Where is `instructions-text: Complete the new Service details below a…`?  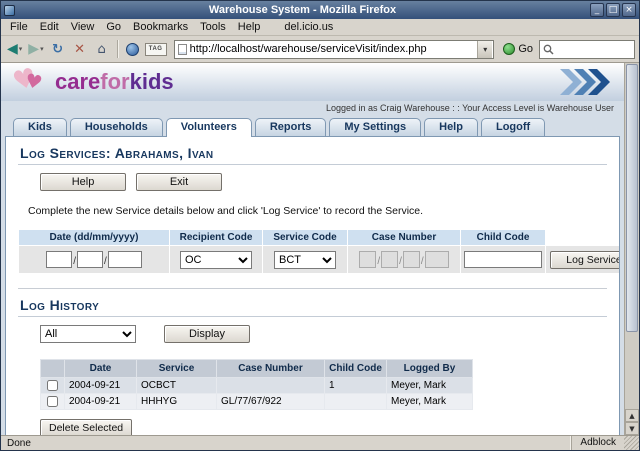
instructions-text: Complete the new Service details below a… is located at coordinates (226, 211).